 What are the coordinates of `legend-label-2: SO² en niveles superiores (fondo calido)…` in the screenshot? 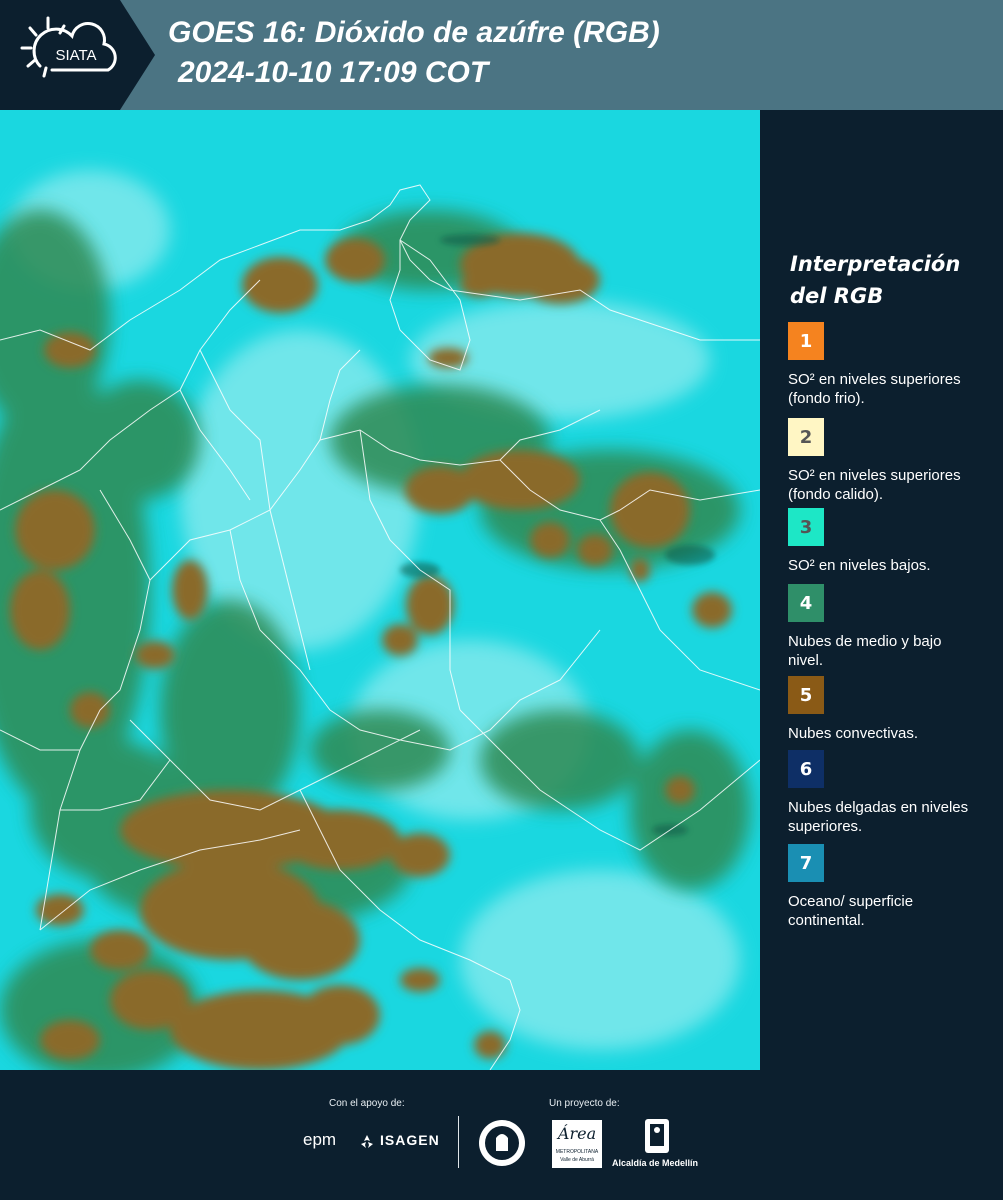 It's located at (874, 485).